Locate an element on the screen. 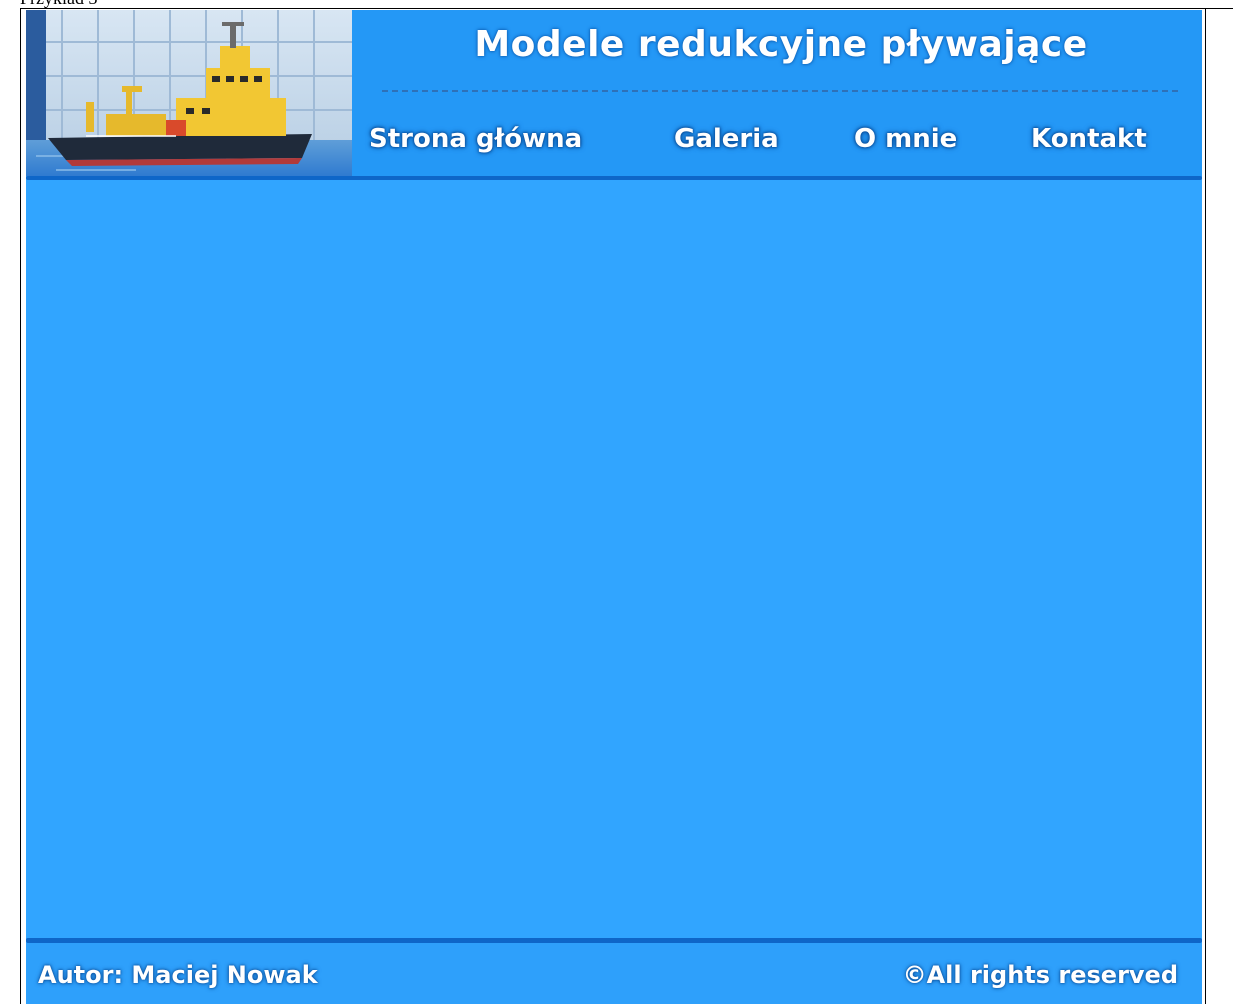 This screenshot has height=1004, width=1233. table-border-right is located at coordinates (1205, 506).